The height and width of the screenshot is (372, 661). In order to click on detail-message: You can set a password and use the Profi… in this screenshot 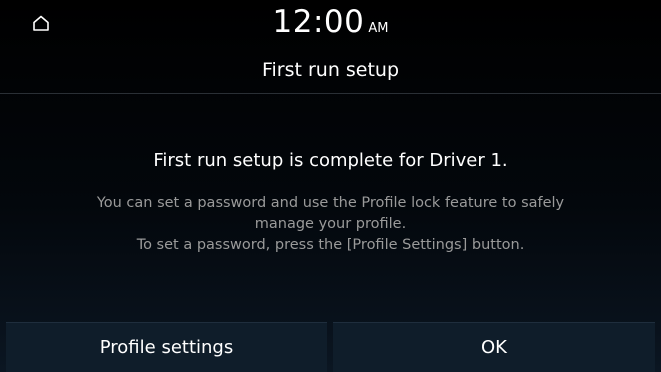, I will do `click(330, 224)`.